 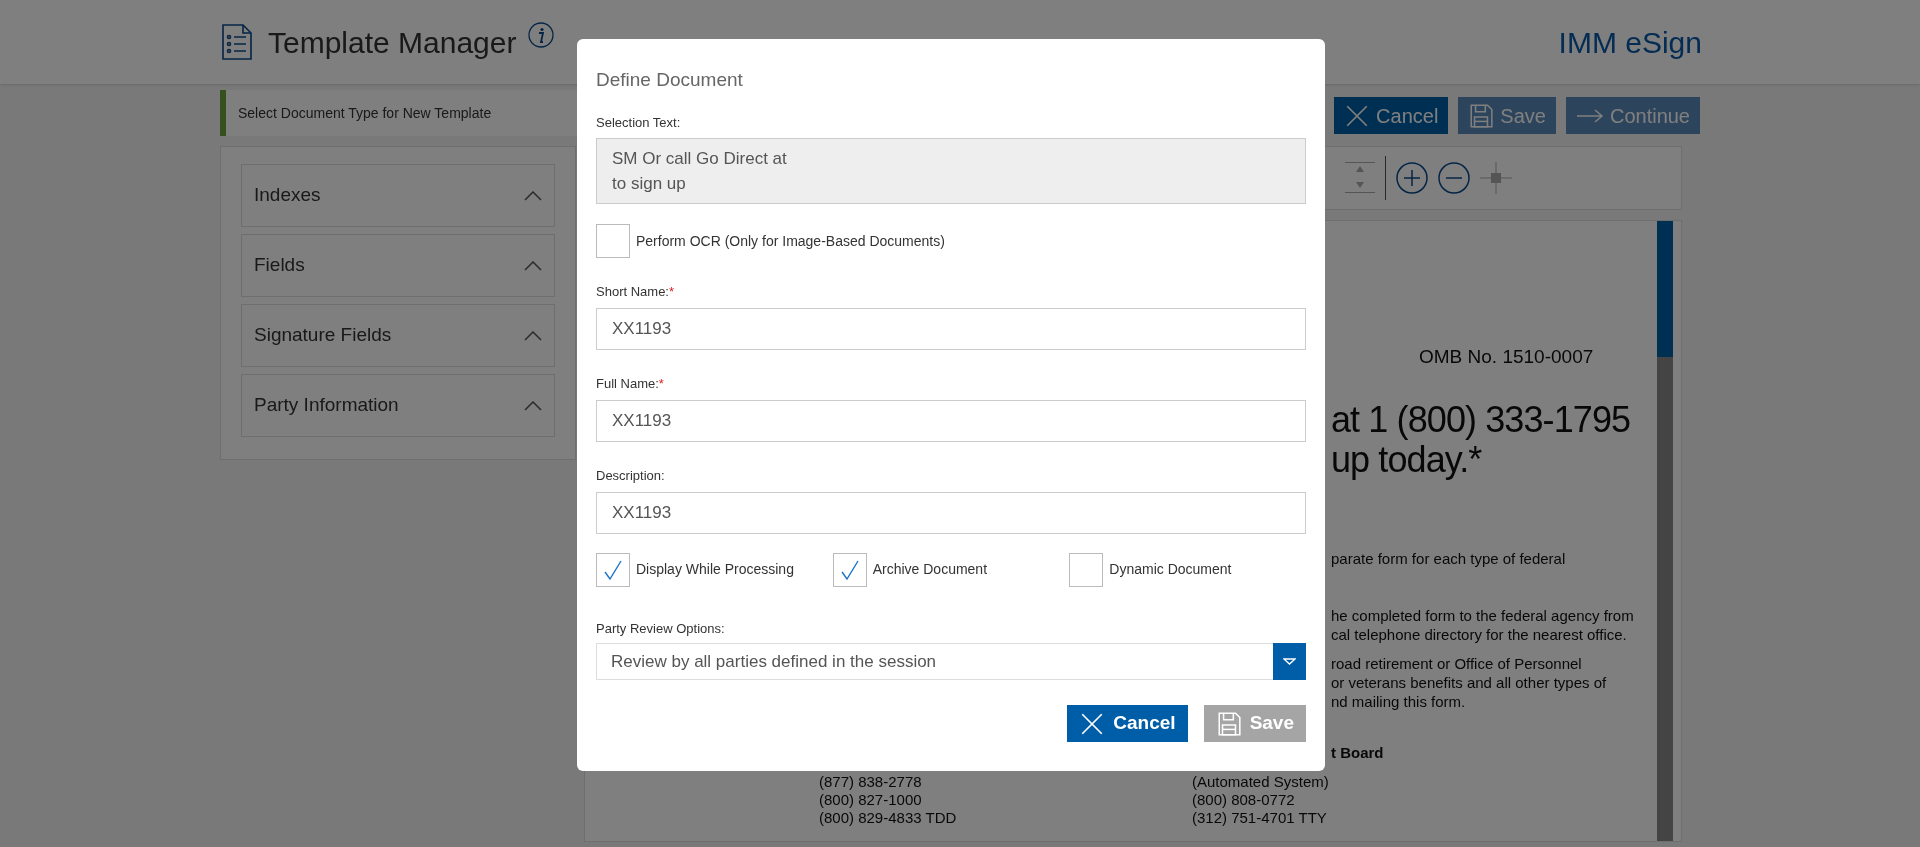 I want to click on accordion-header: Fields, so click(x=398, y=265).